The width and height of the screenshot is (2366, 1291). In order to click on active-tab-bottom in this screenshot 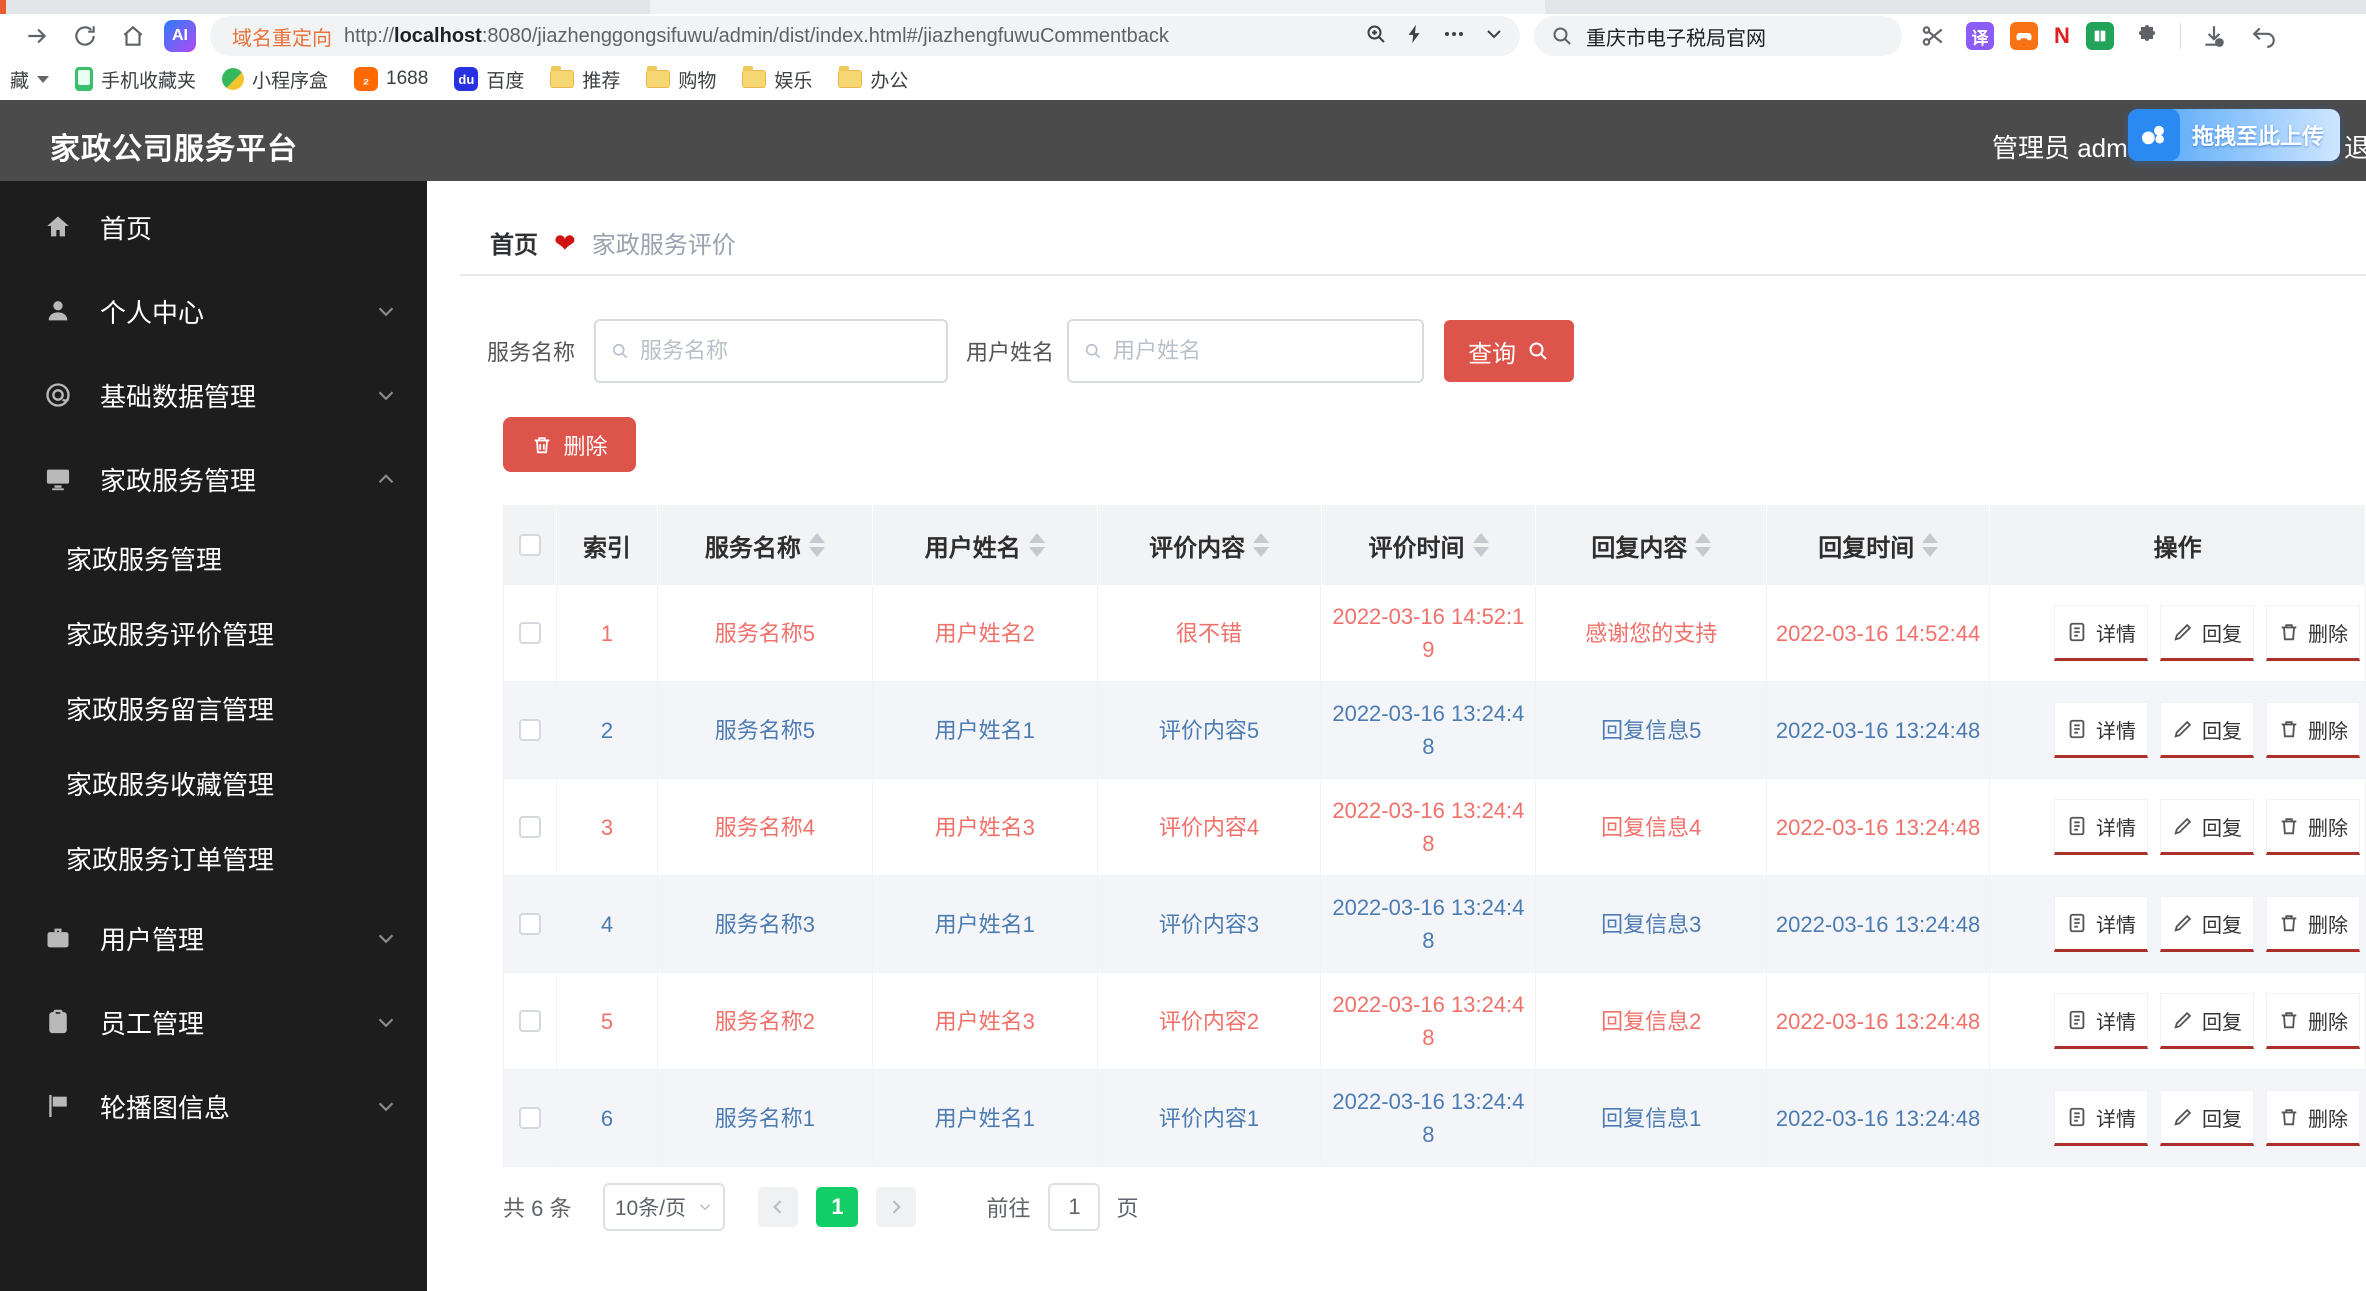, I will do `click(1097, 7)`.